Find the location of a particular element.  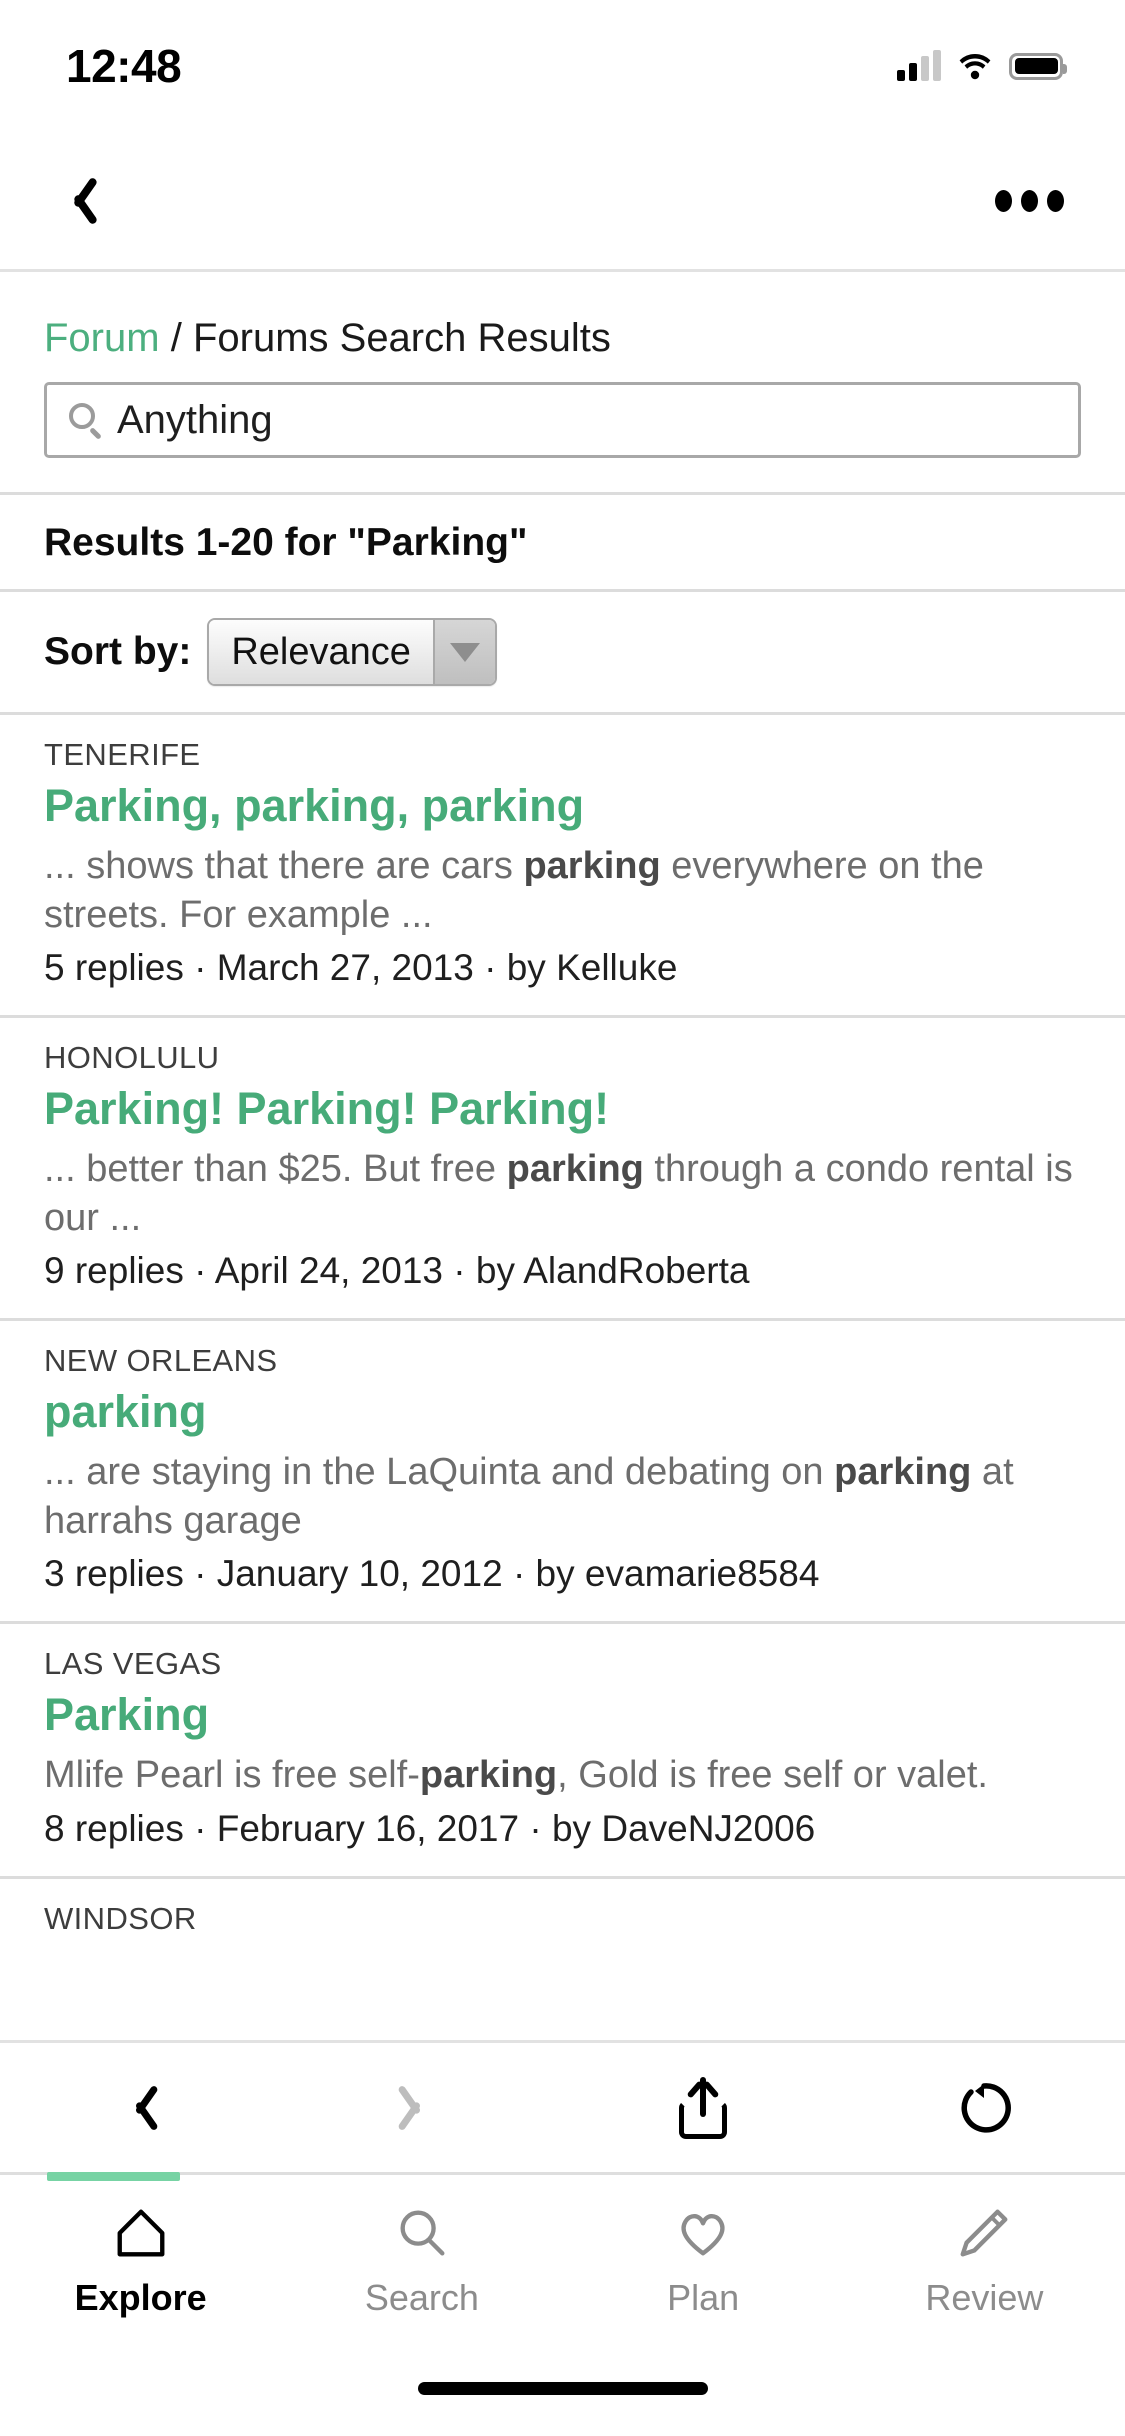

search-input-value: Anything is located at coordinates (195, 419).